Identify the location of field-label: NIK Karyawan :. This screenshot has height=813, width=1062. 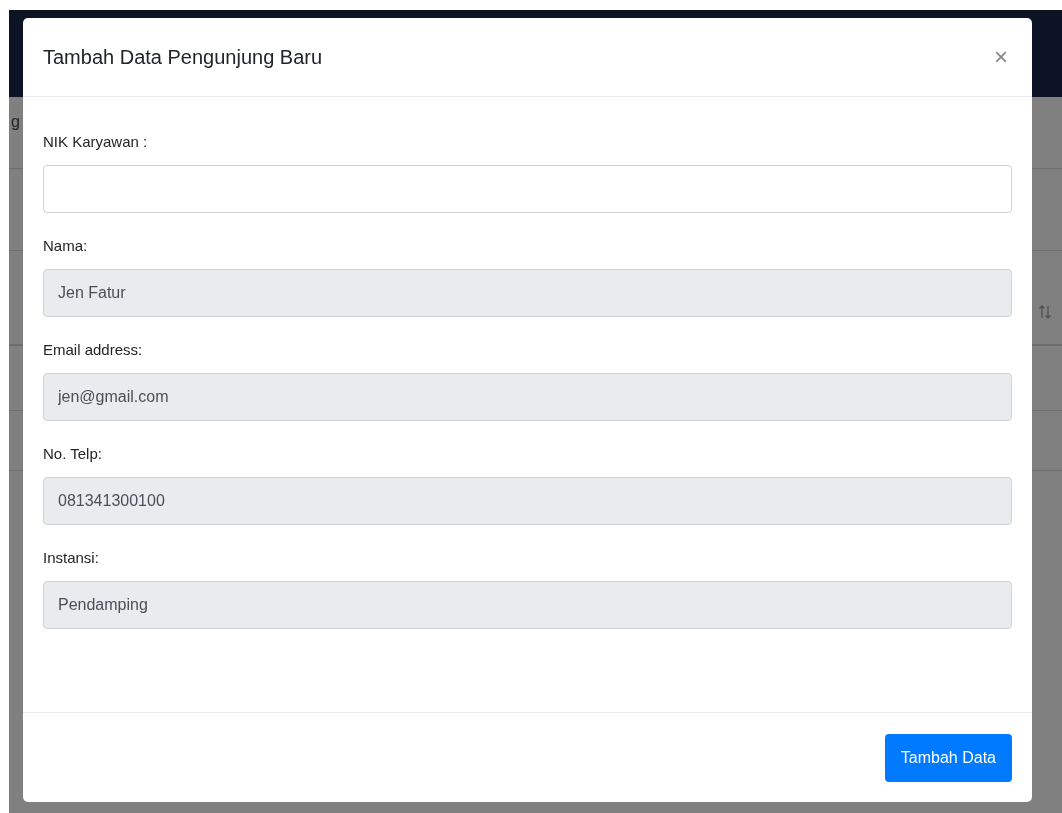
(96, 142).